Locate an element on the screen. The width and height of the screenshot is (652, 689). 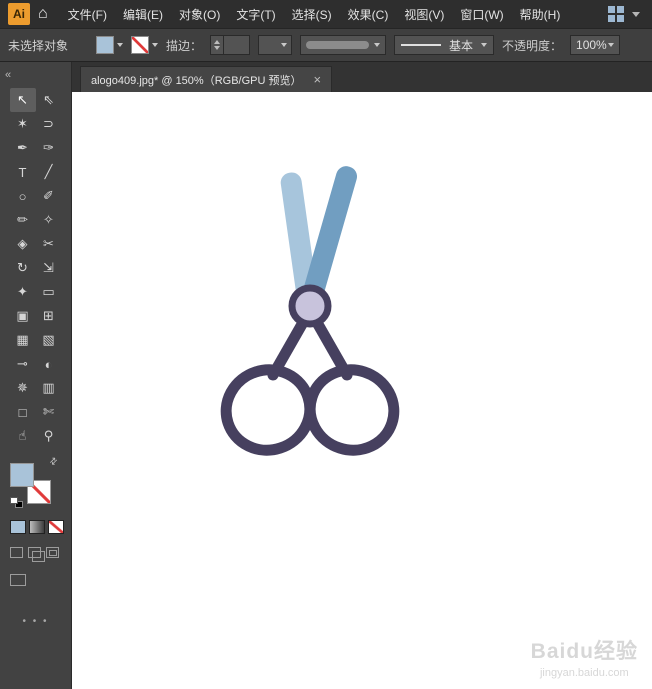
watermark-url: jingyan.baidu.com is located at coordinates (584, 673).